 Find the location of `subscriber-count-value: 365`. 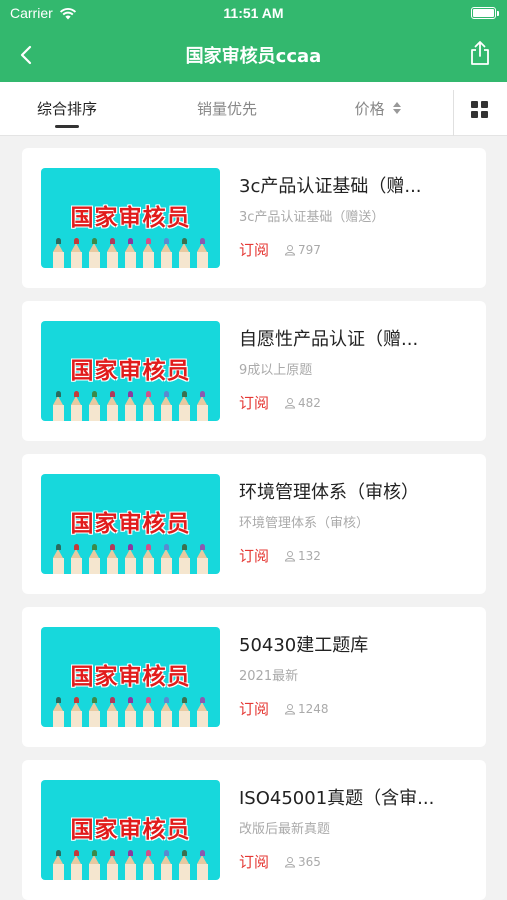

subscriber-count-value: 365 is located at coordinates (309, 862).